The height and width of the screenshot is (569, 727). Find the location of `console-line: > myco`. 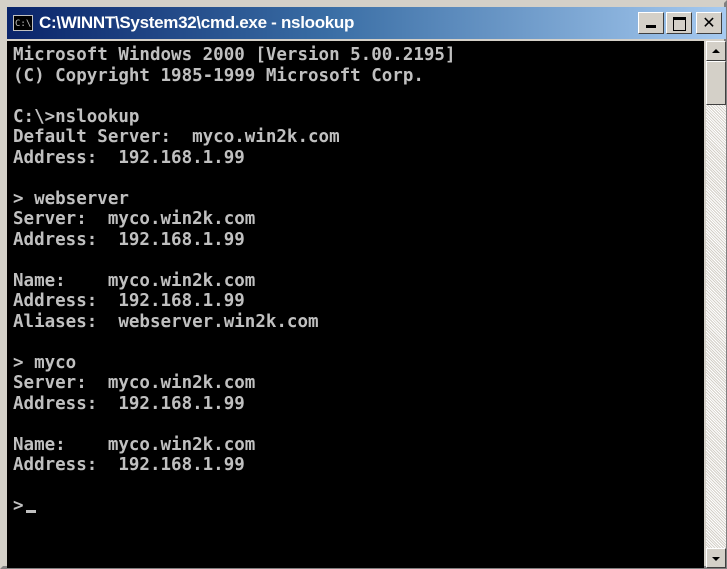

console-line: > myco is located at coordinates (45, 362).